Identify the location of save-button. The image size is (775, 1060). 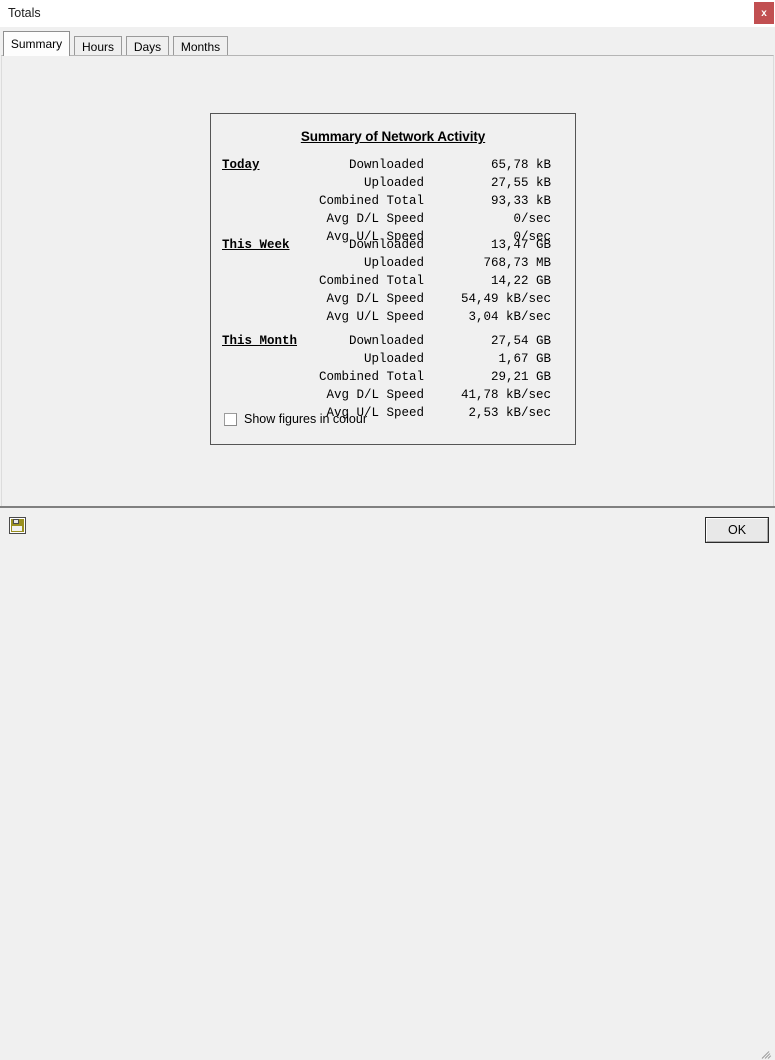
(17, 525).